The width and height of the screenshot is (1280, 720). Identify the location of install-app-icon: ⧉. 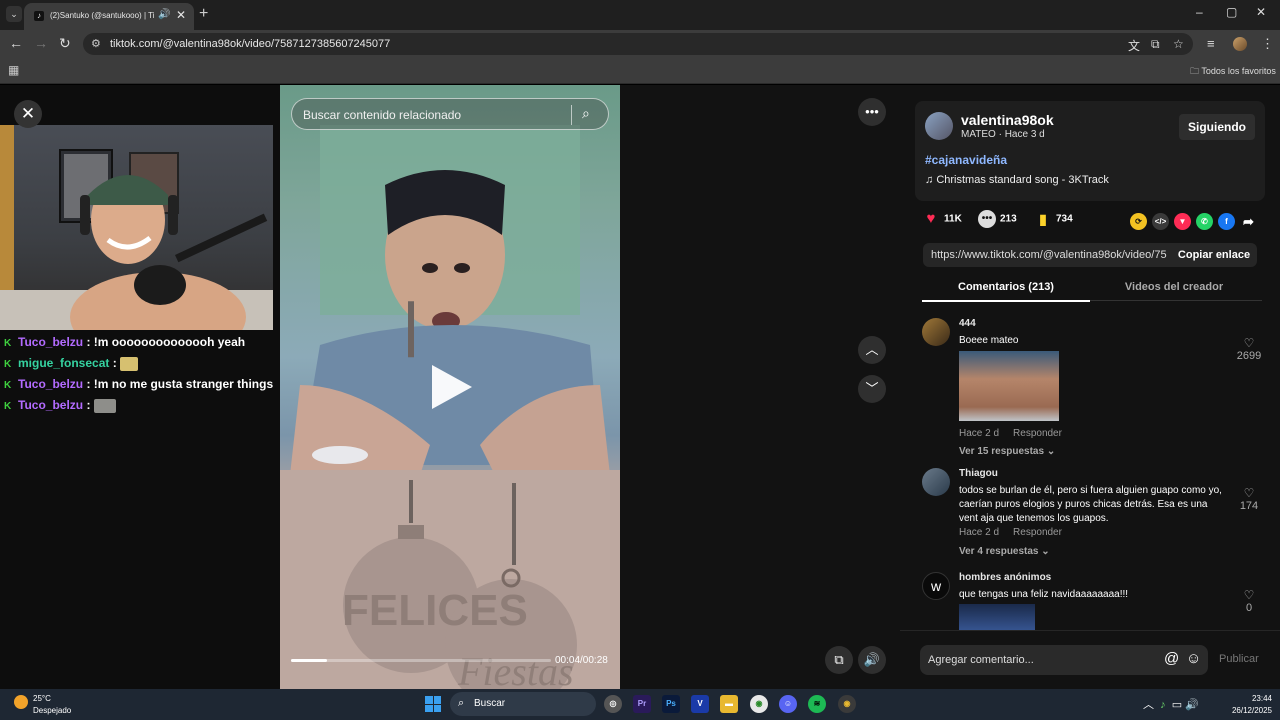
(1155, 44).